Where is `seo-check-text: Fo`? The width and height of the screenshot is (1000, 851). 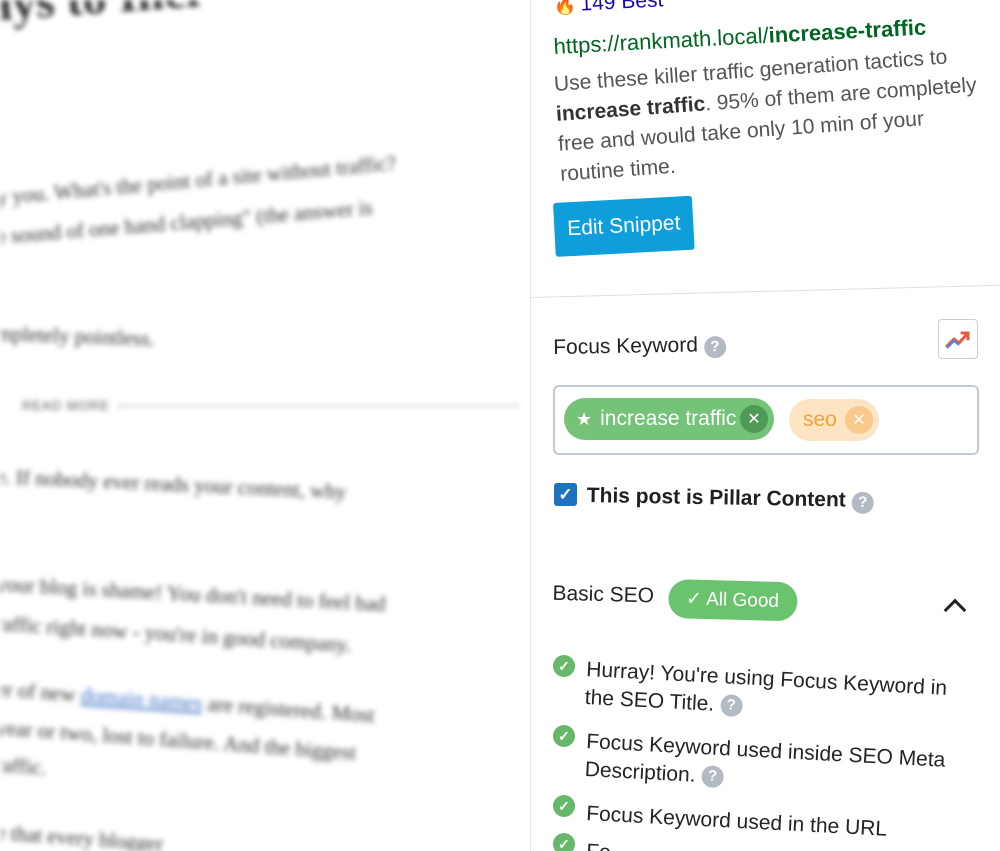
seo-check-text: Fo is located at coordinates (599, 845).